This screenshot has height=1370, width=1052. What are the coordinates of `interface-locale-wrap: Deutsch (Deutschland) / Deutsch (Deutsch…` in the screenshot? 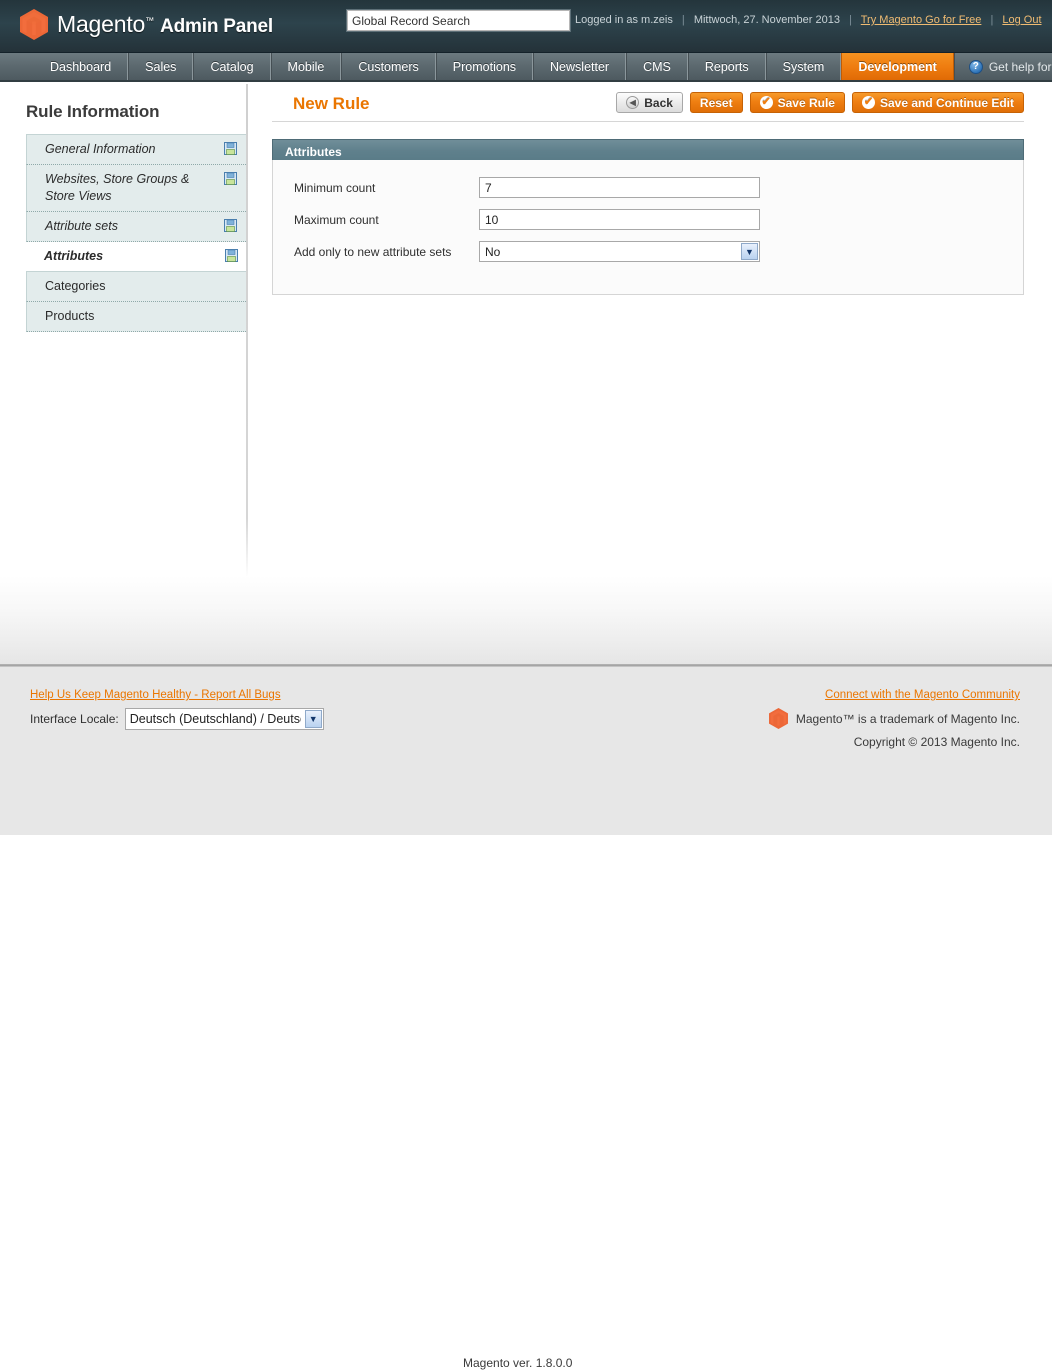 It's located at (224, 719).